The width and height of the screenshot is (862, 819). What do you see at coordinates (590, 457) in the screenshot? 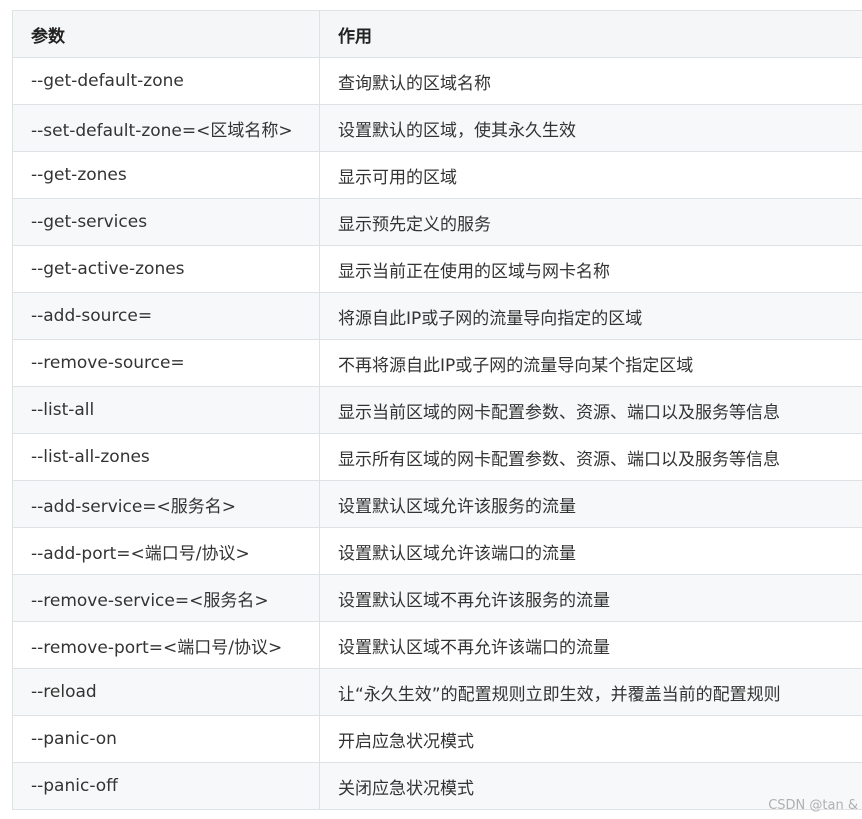
I see `effect-cell: 显示所有区域的网卡配置参数、资源、端口以及服务等信息` at bounding box center [590, 457].